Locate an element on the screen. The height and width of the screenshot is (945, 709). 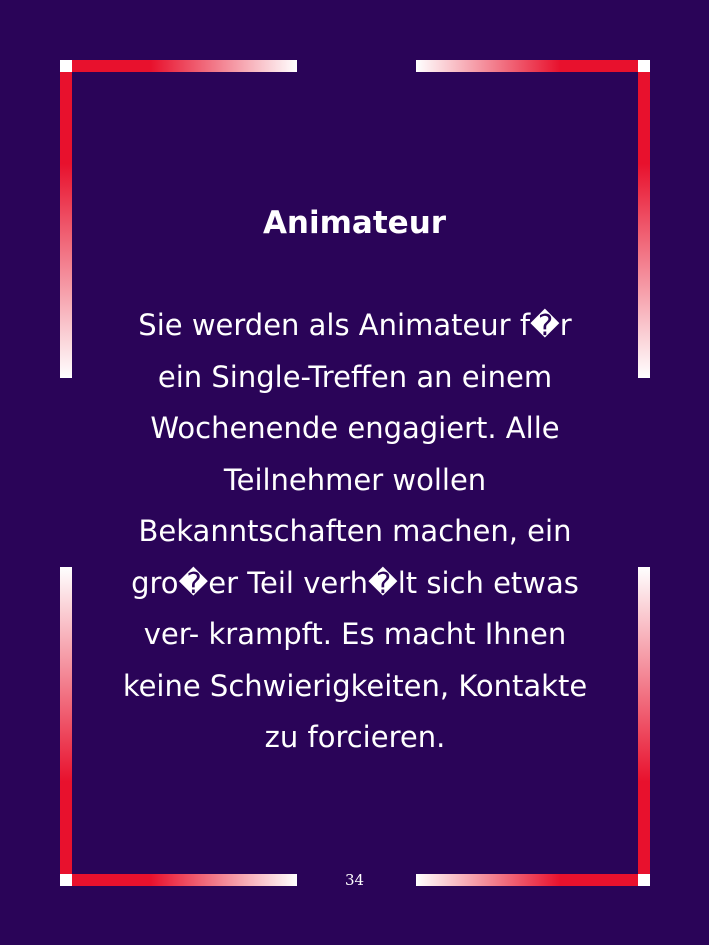
body-line: ein Single-Treffen an einem is located at coordinates (355, 376).